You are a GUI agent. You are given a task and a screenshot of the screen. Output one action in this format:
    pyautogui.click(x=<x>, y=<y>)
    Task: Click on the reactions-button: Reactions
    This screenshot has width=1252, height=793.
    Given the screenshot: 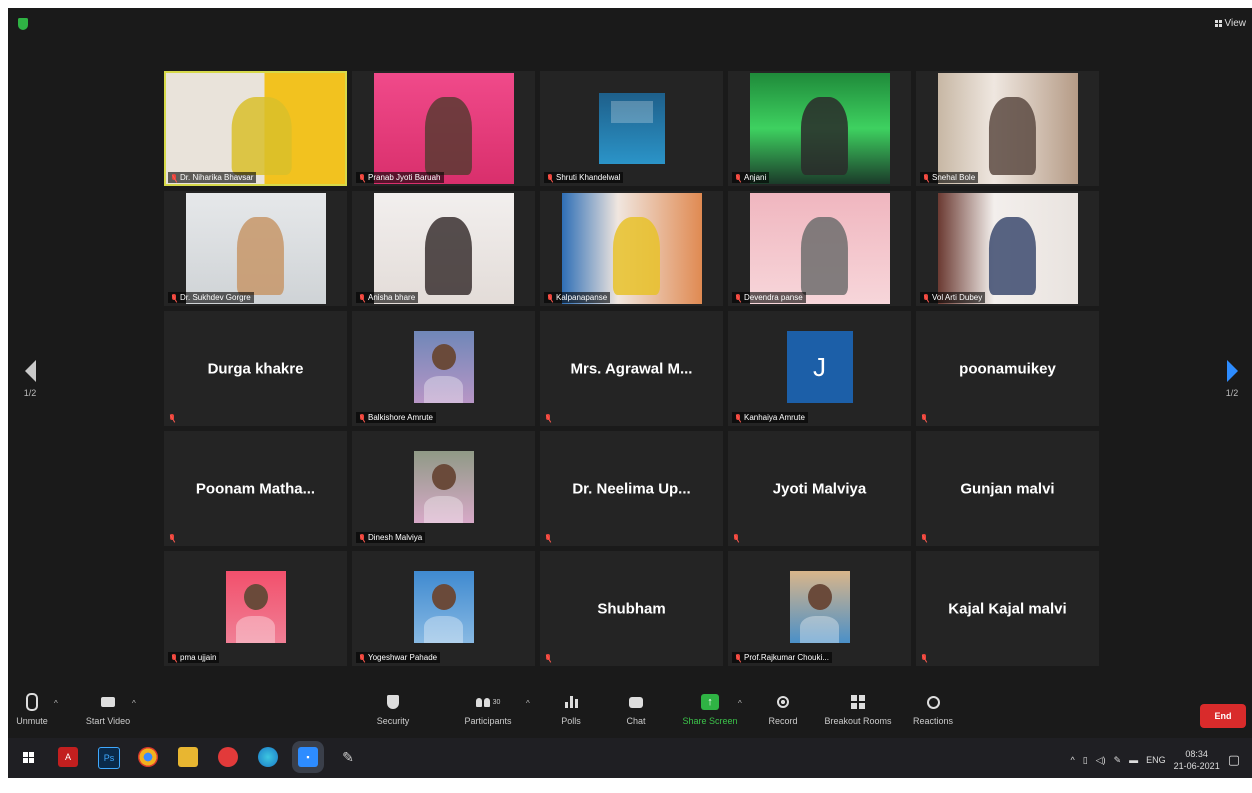 What is the action you would take?
    pyautogui.click(x=933, y=709)
    